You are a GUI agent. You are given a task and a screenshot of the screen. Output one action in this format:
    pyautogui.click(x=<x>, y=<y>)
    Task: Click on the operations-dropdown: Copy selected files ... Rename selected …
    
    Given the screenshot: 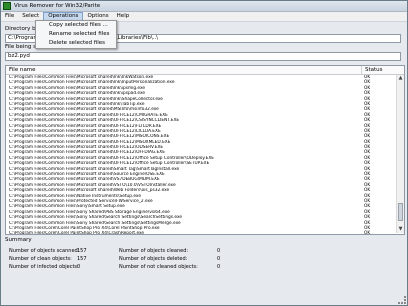 What is the action you would take?
    pyautogui.click(x=76, y=34)
    